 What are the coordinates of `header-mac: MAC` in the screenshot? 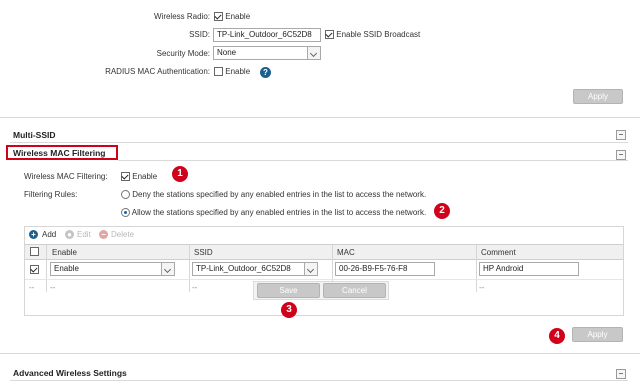 It's located at (346, 252).